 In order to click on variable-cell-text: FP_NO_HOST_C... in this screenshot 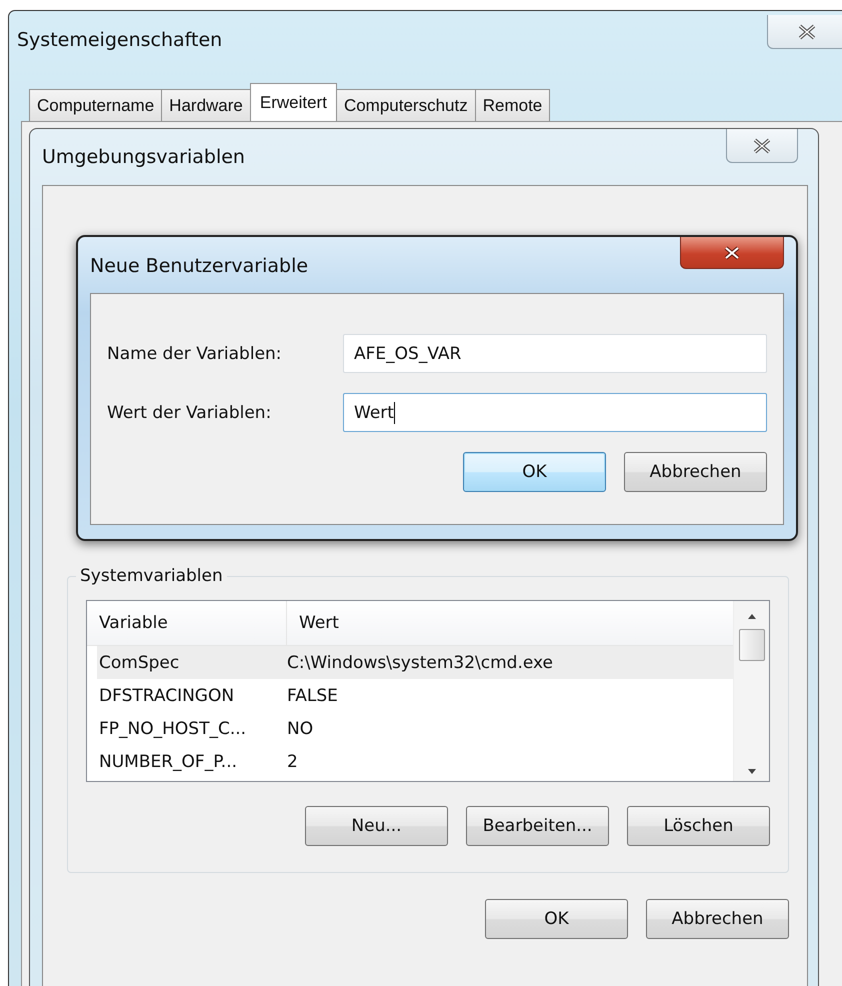, I will do `click(173, 728)`.